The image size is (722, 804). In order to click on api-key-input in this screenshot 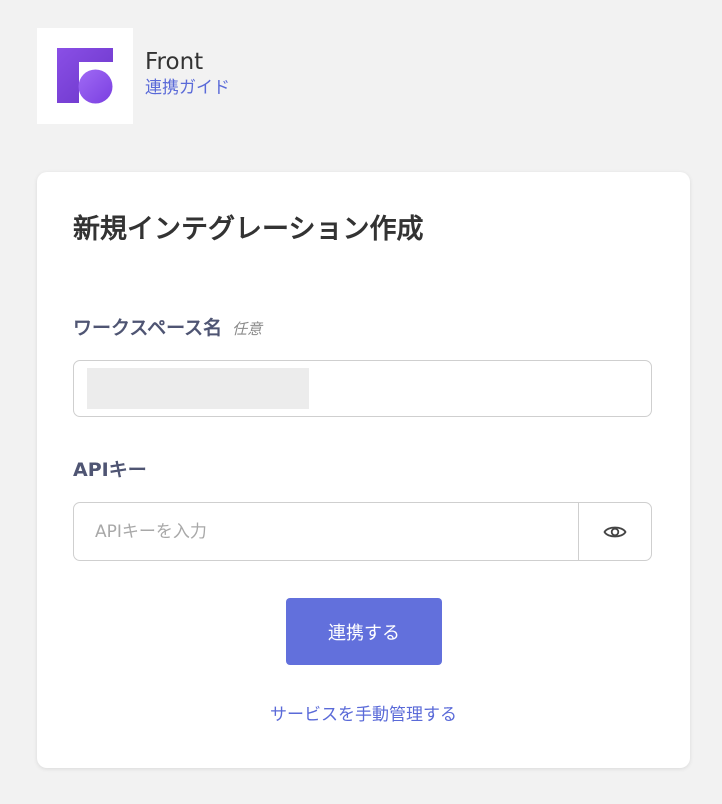, I will do `click(326, 531)`.